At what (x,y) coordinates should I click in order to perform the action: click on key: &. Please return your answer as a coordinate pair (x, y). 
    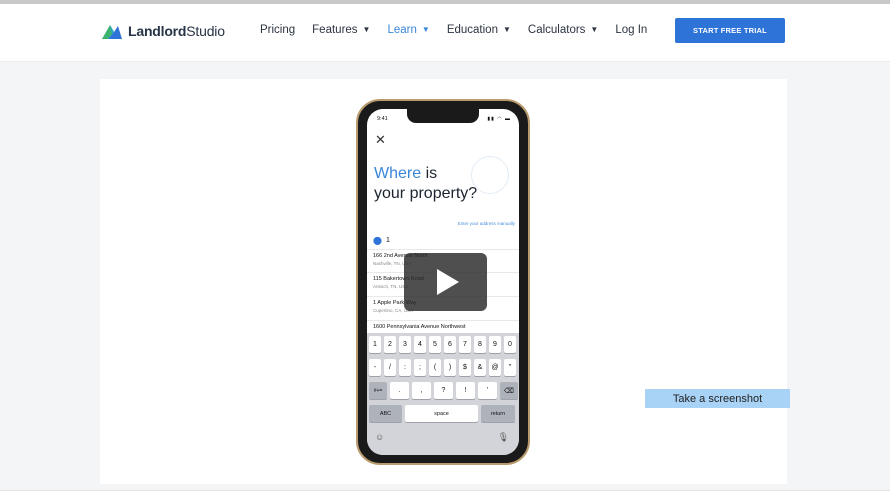
    Looking at the image, I should click on (480, 367).